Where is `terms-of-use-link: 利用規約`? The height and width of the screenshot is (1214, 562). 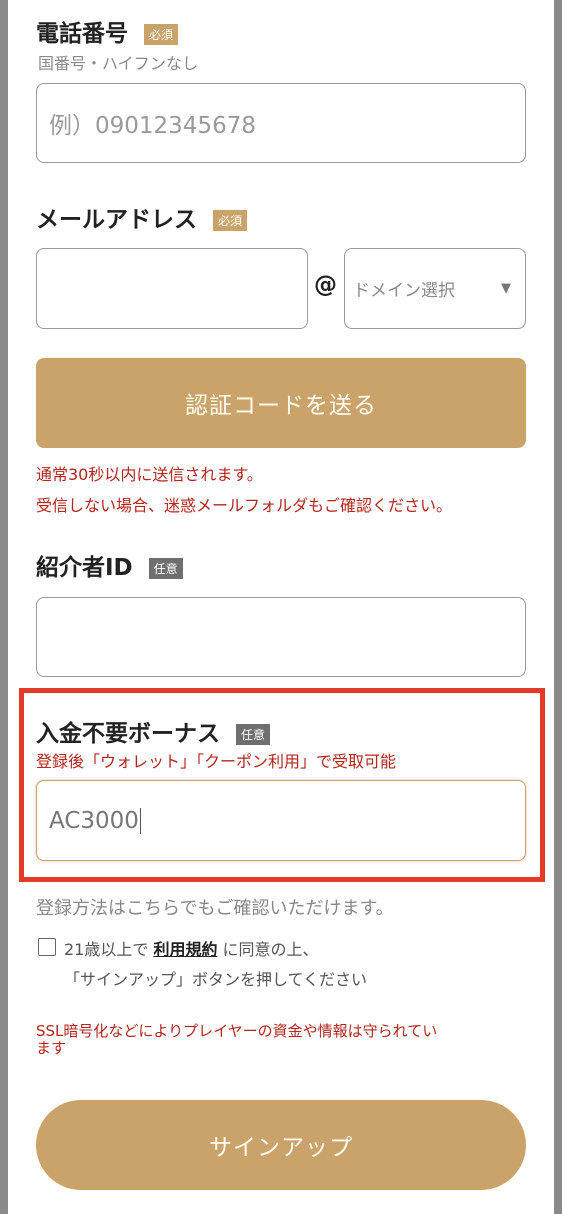 terms-of-use-link: 利用規約 is located at coordinates (185, 949).